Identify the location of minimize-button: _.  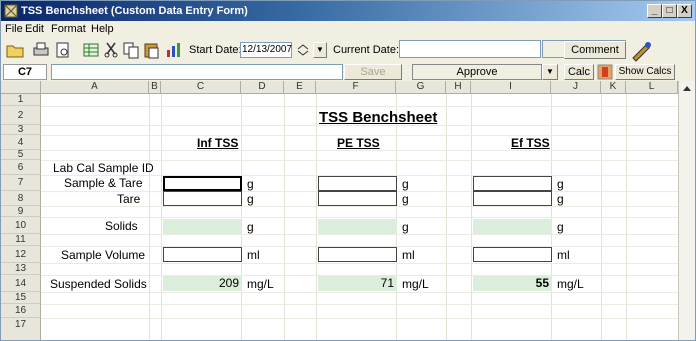
(654, 11).